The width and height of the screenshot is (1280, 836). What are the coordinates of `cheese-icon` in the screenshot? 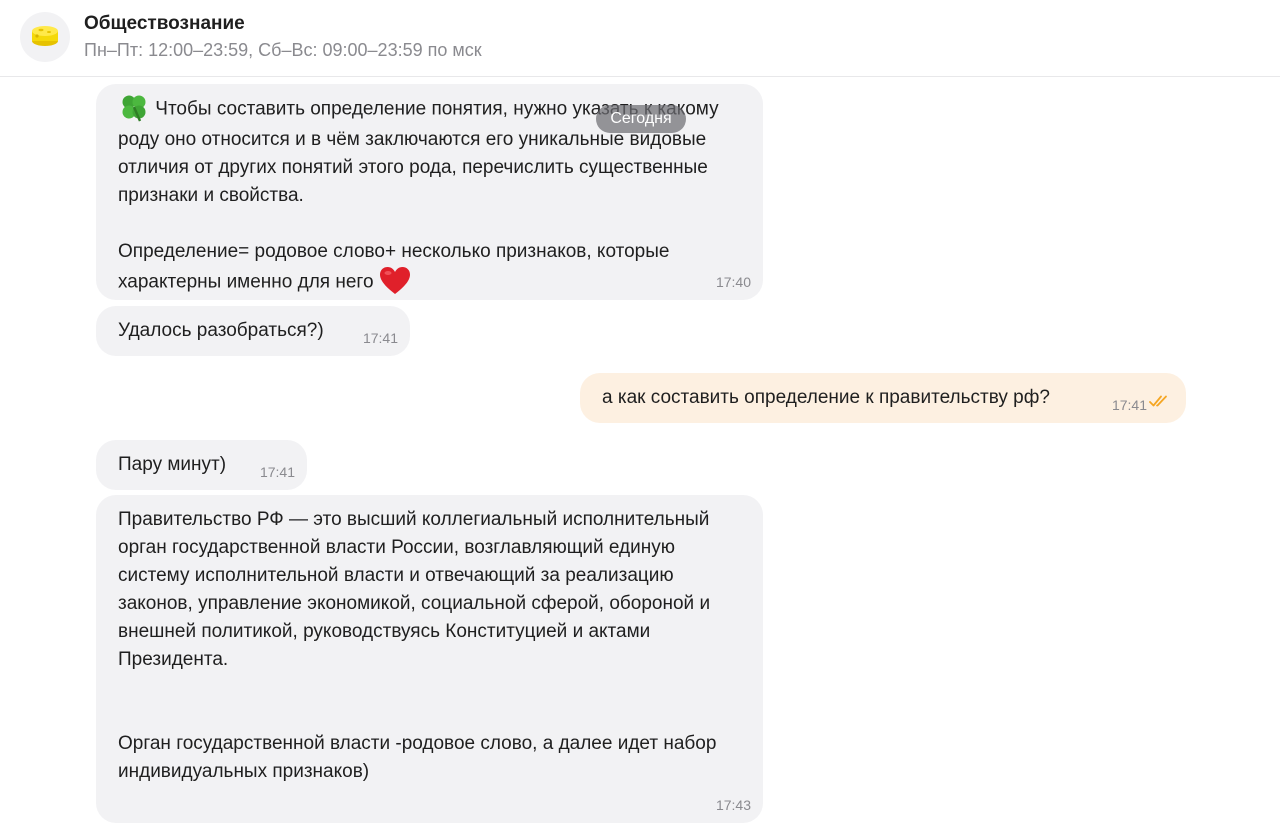 It's located at (45, 37).